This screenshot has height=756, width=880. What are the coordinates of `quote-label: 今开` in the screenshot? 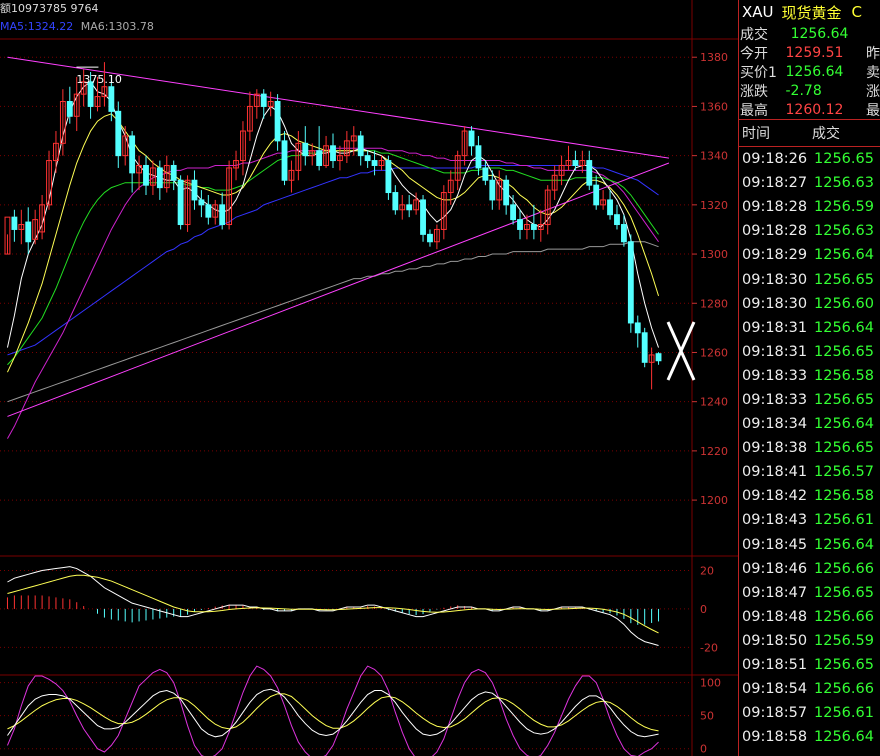 It's located at (754, 53).